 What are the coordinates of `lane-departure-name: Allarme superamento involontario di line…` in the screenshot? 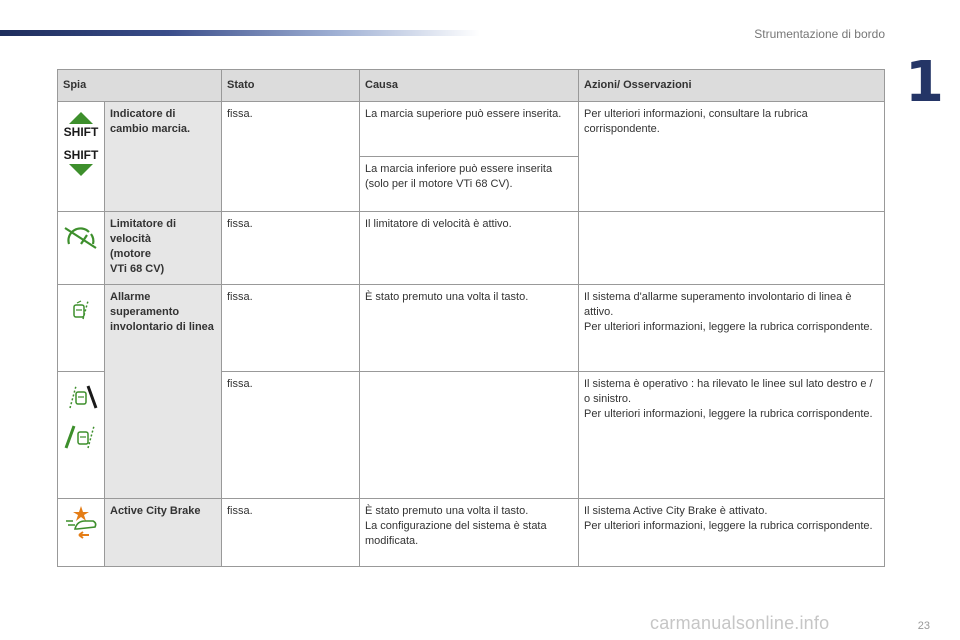 It's located at (163, 391).